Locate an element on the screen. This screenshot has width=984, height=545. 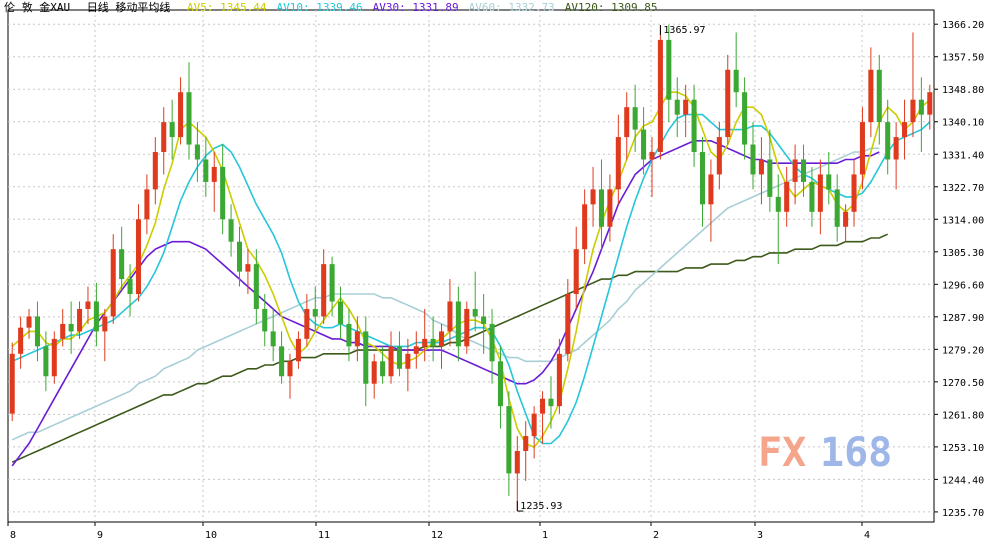
ma-legend-item: AV120: 1309.85 is located at coordinates (611, 7).